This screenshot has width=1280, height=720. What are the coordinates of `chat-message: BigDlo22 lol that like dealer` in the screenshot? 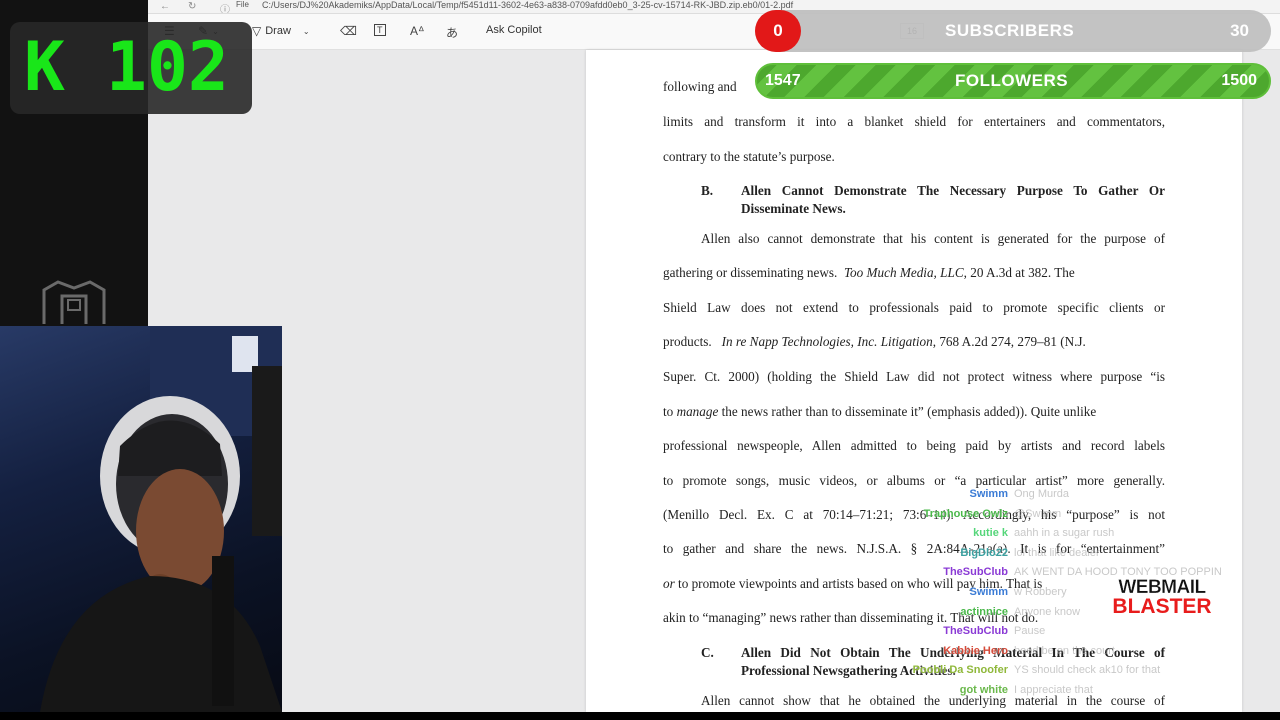 It's located at (1070, 556).